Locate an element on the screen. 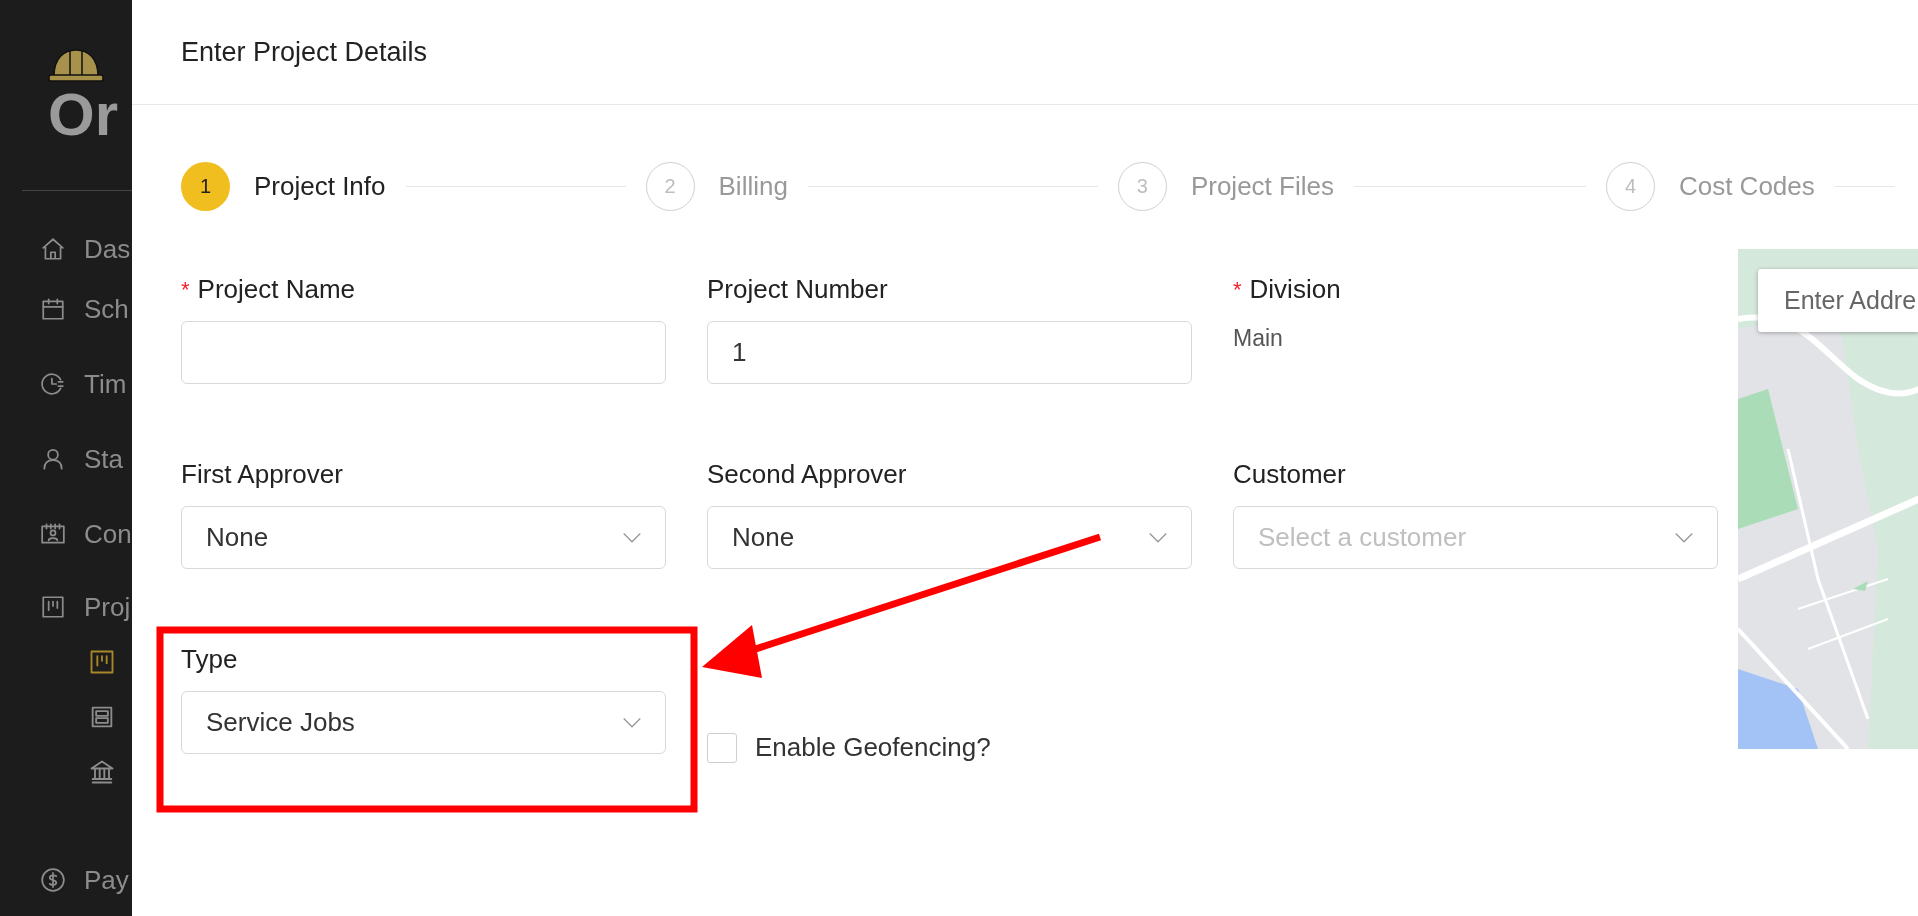 Image resolution: width=1918 pixels, height=916 pixels. dollar-icon is located at coordinates (53, 880).